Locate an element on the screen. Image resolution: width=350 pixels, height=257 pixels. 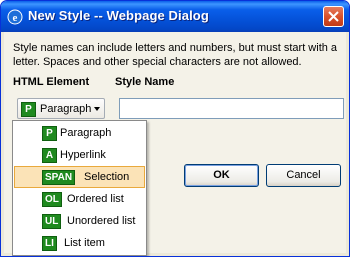
menu-item-unordered-list: UL Unordered list is located at coordinates (79, 221).